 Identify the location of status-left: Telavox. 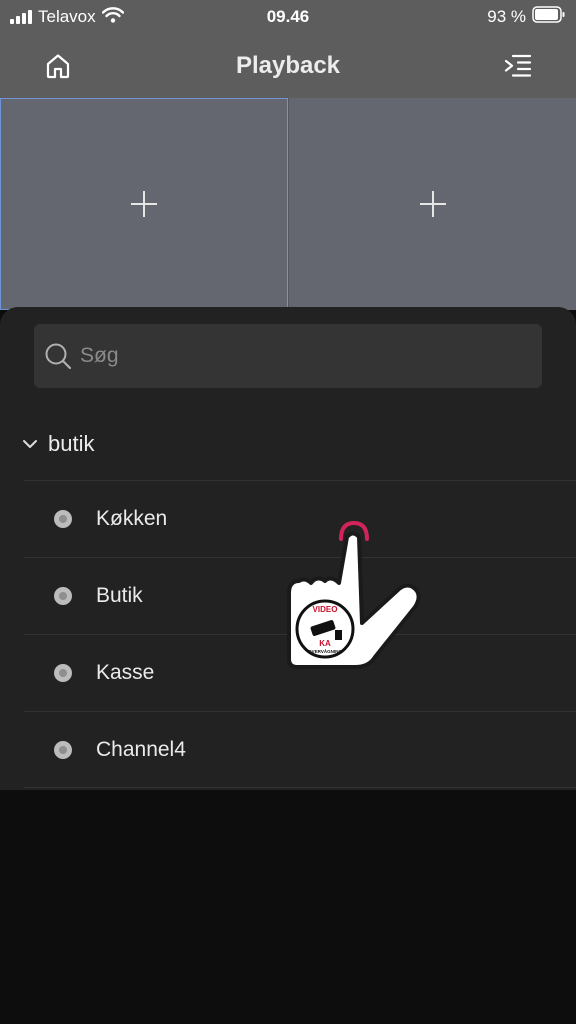
(67, 17).